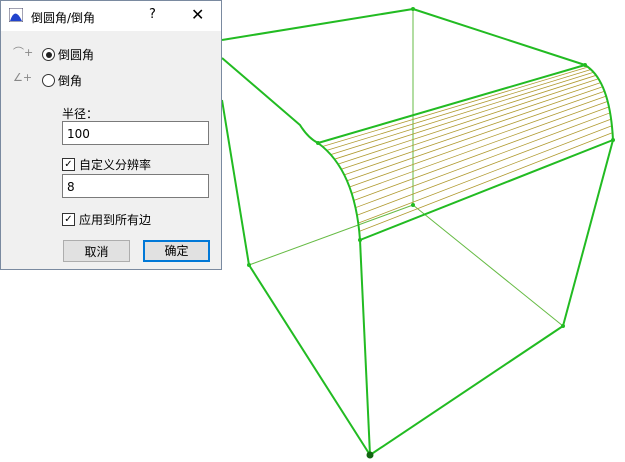 Image resolution: width=625 pixels, height=462 pixels. I want to click on apply-all-checkbox: ✓ 应用到所有边, so click(106, 219).